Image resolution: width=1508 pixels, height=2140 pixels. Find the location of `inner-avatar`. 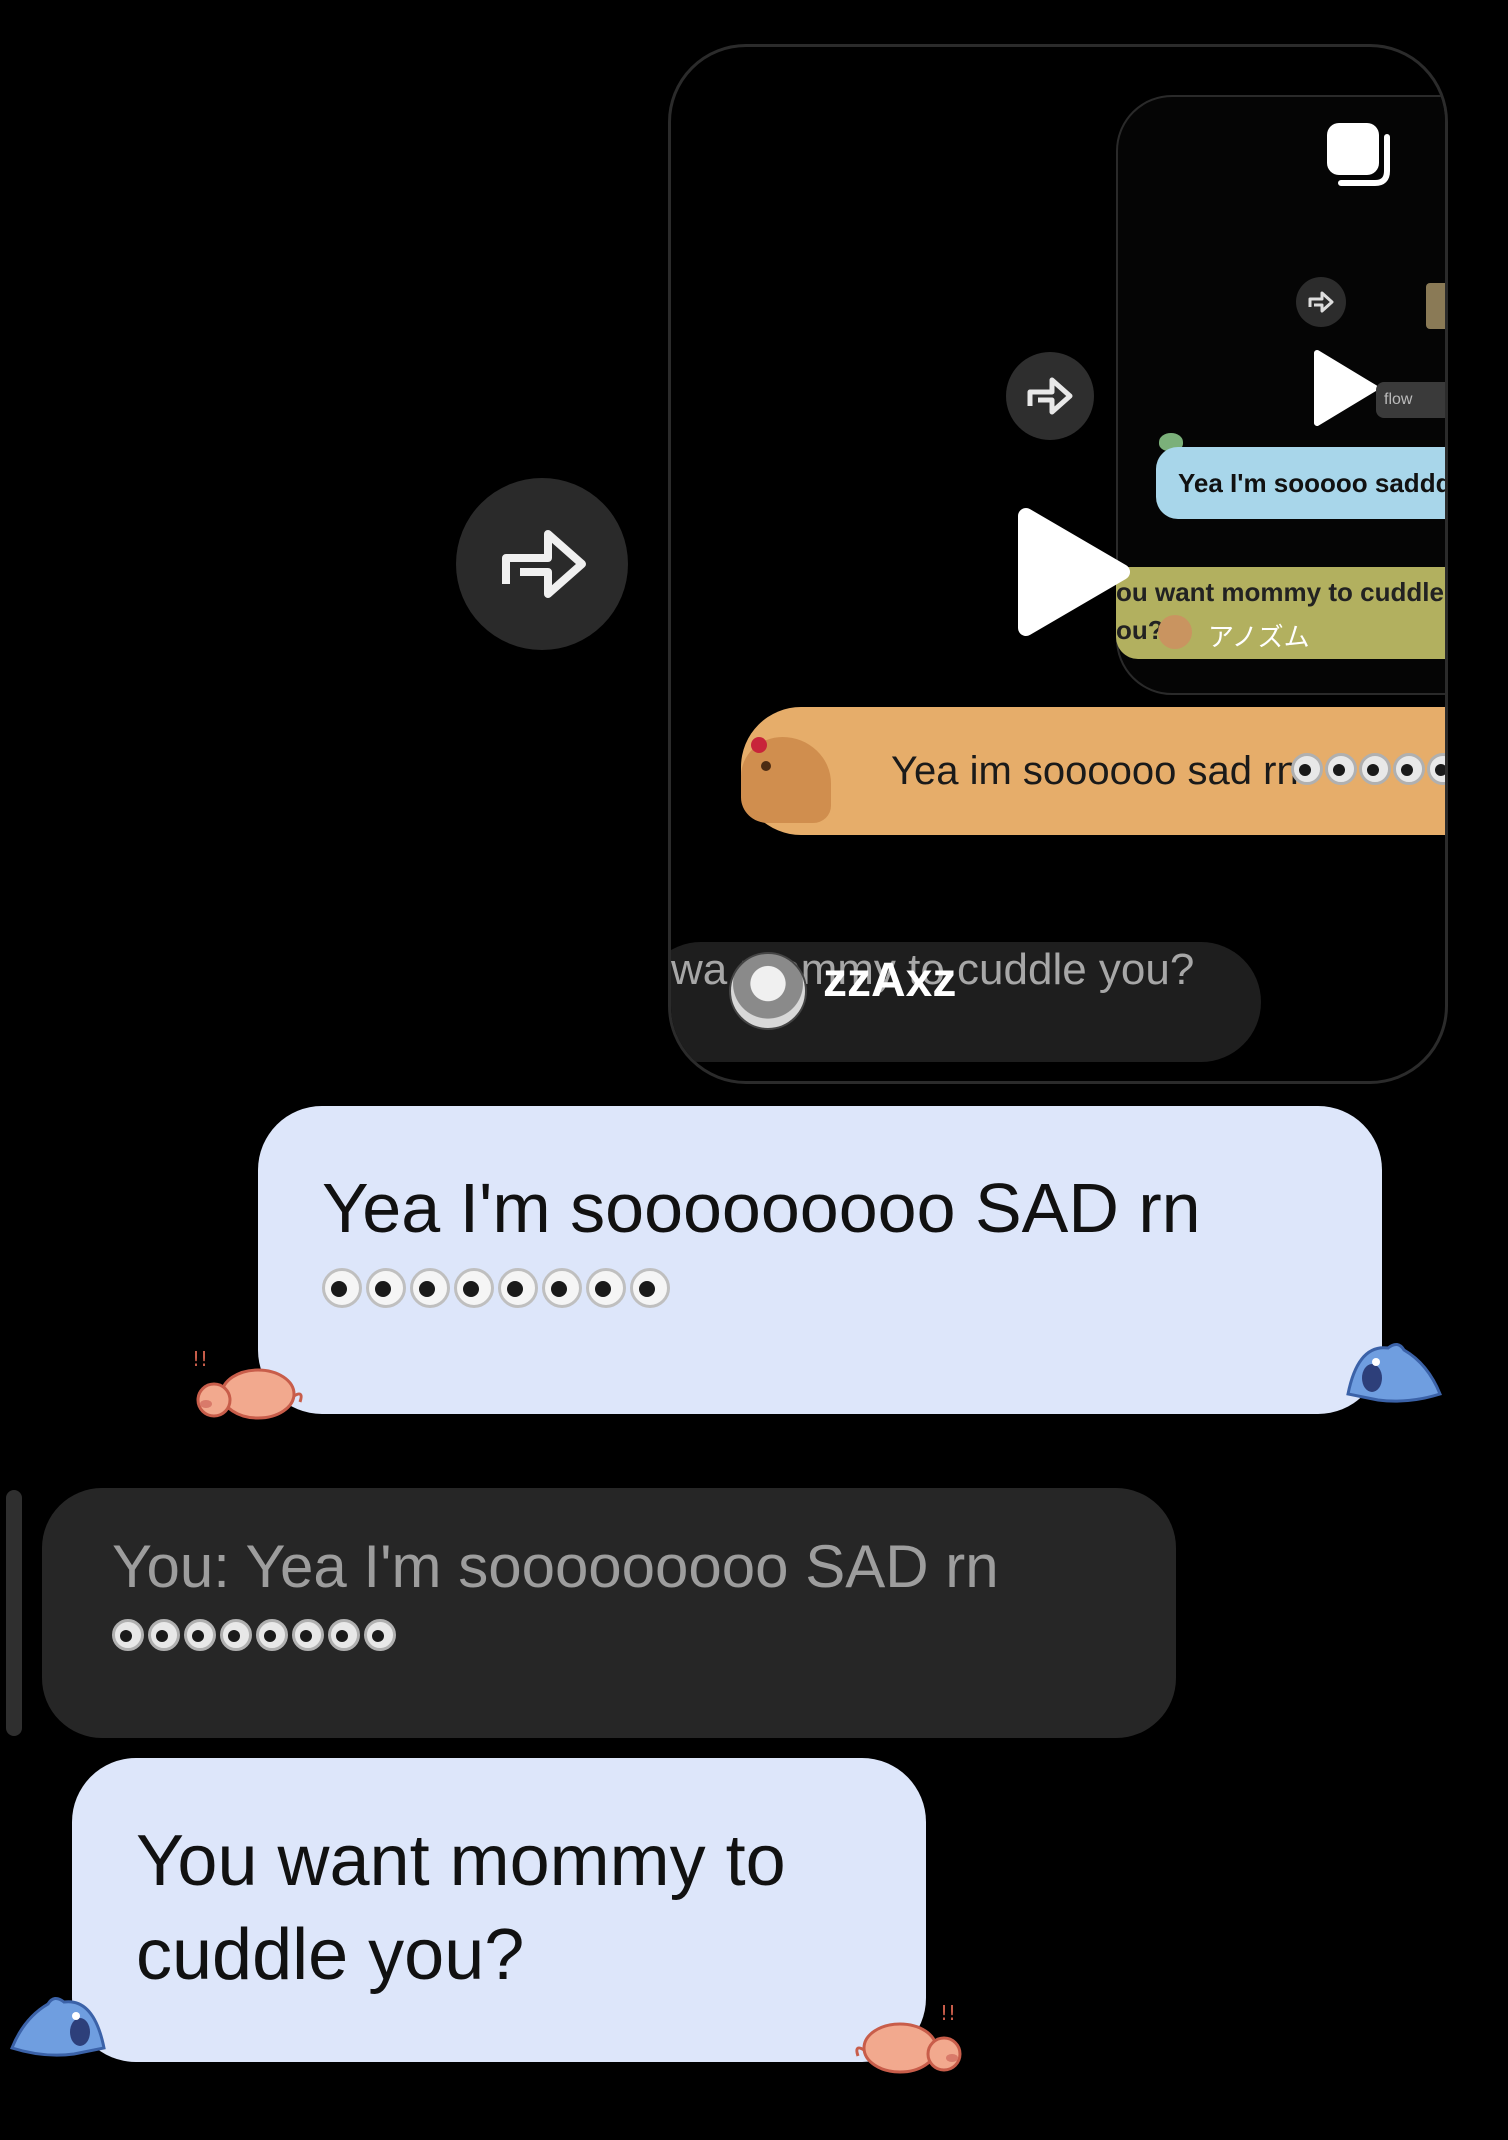

inner-avatar is located at coordinates (1175, 632).